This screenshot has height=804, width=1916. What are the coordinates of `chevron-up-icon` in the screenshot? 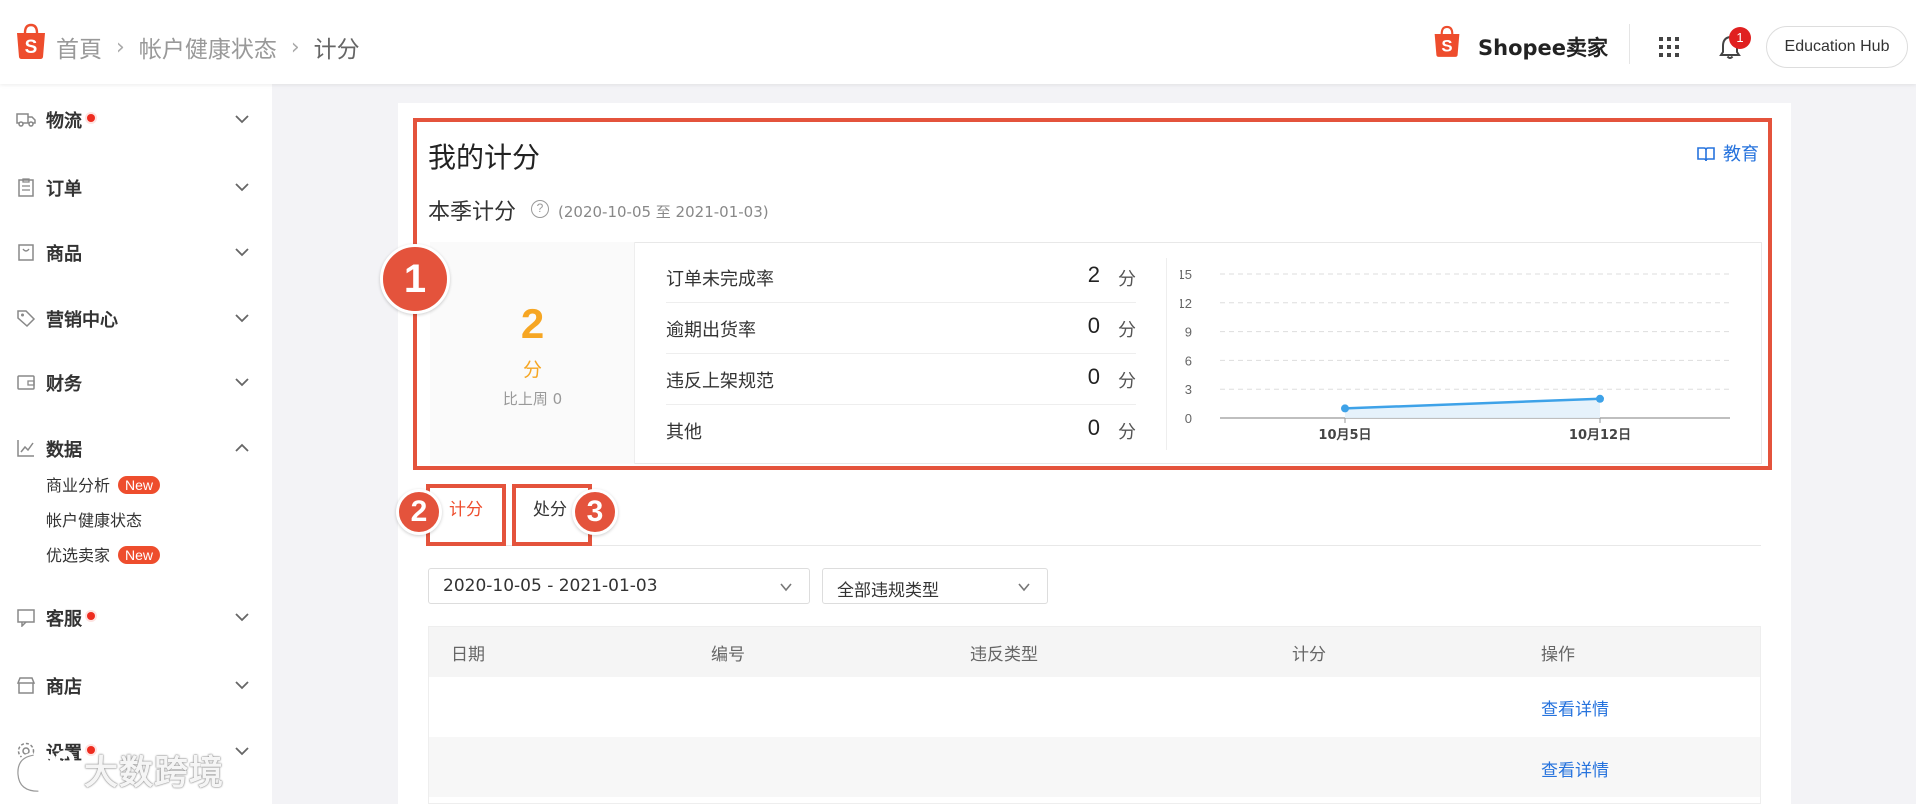 It's located at (242, 447).